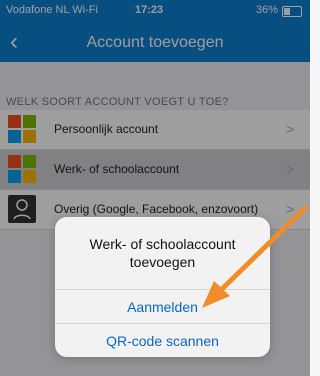  I want to click on scan-qr-code-button: QR-code scannen, so click(162, 340).